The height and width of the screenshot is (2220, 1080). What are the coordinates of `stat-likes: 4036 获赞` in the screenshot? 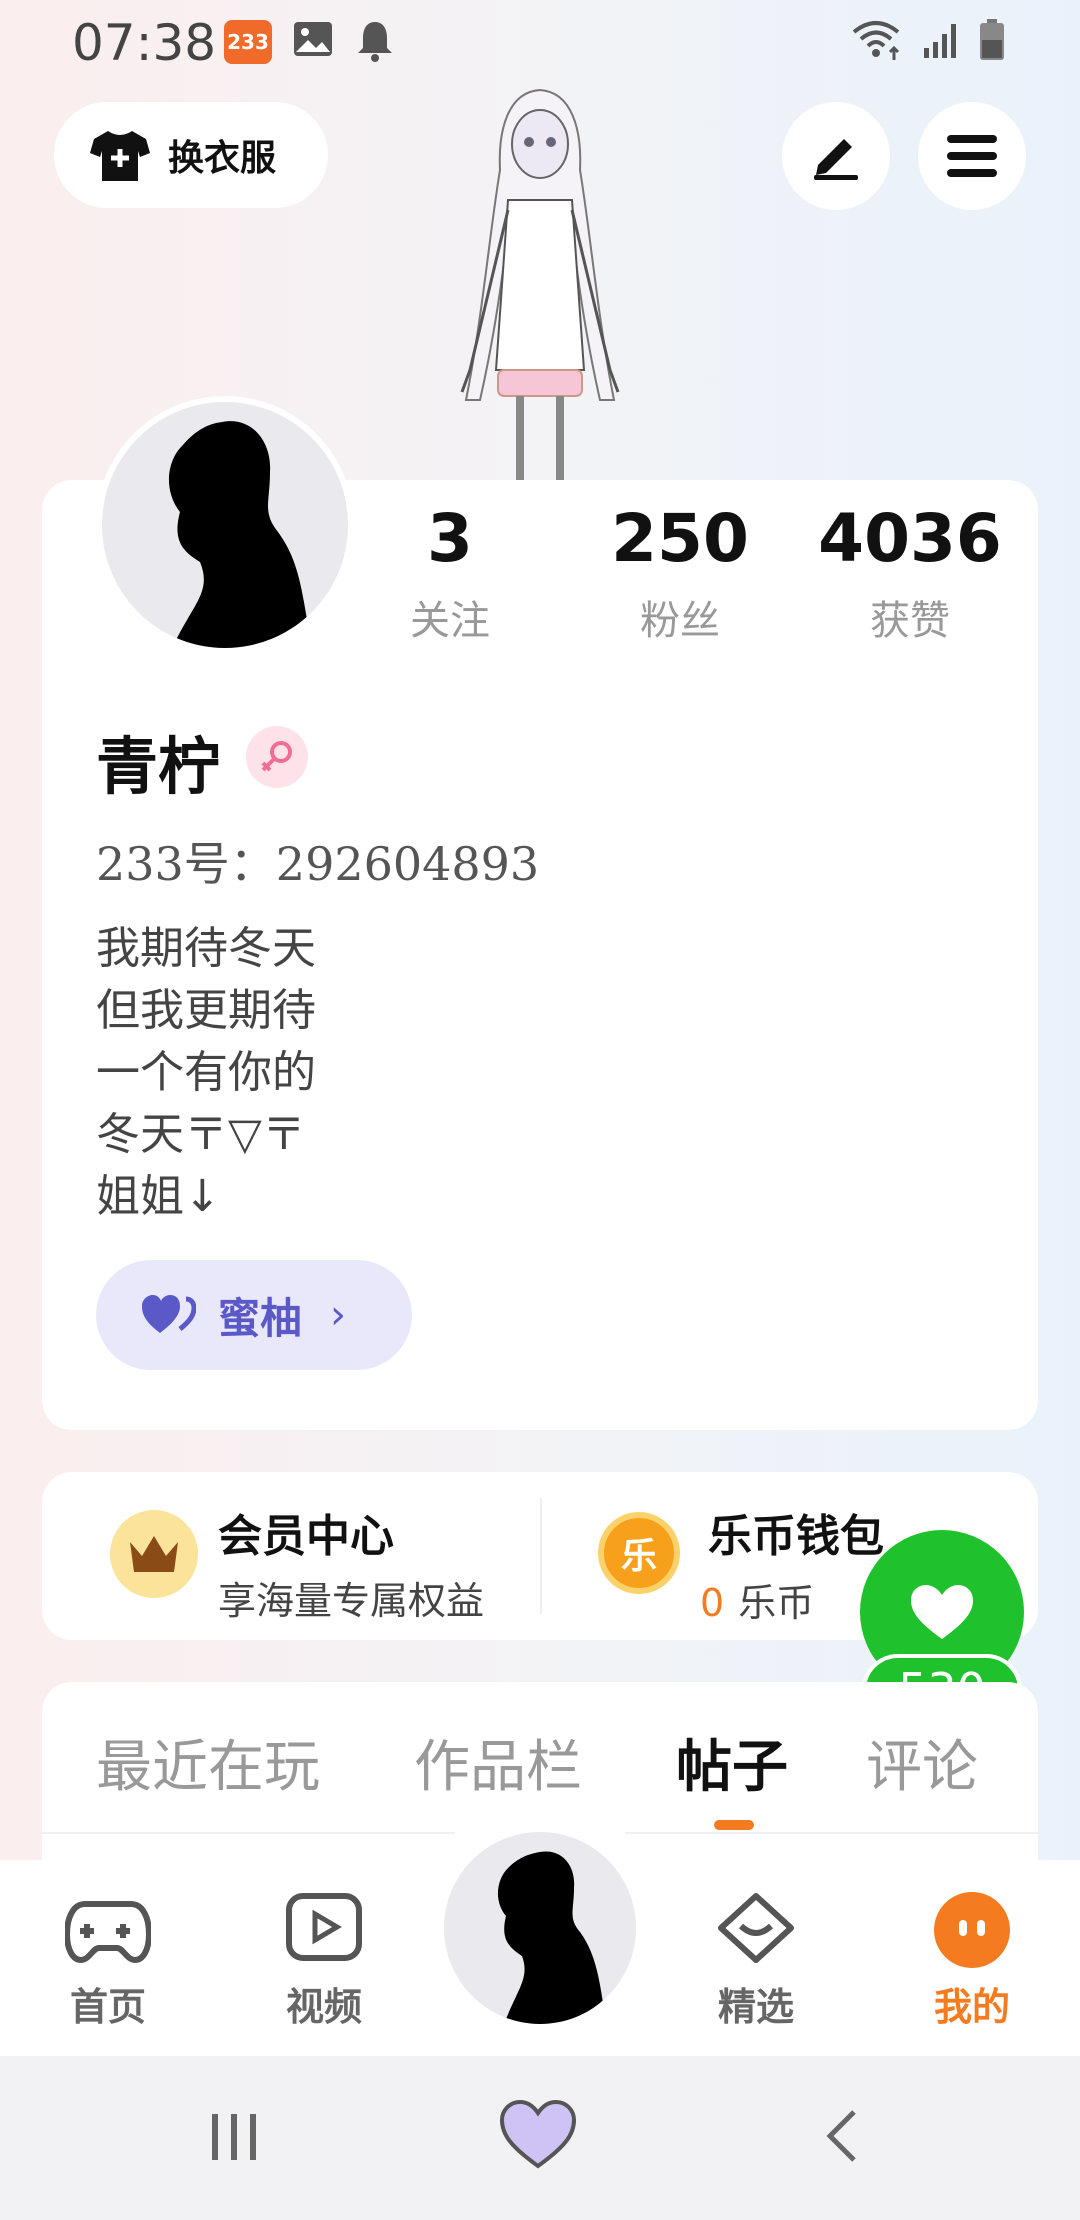 It's located at (910, 570).